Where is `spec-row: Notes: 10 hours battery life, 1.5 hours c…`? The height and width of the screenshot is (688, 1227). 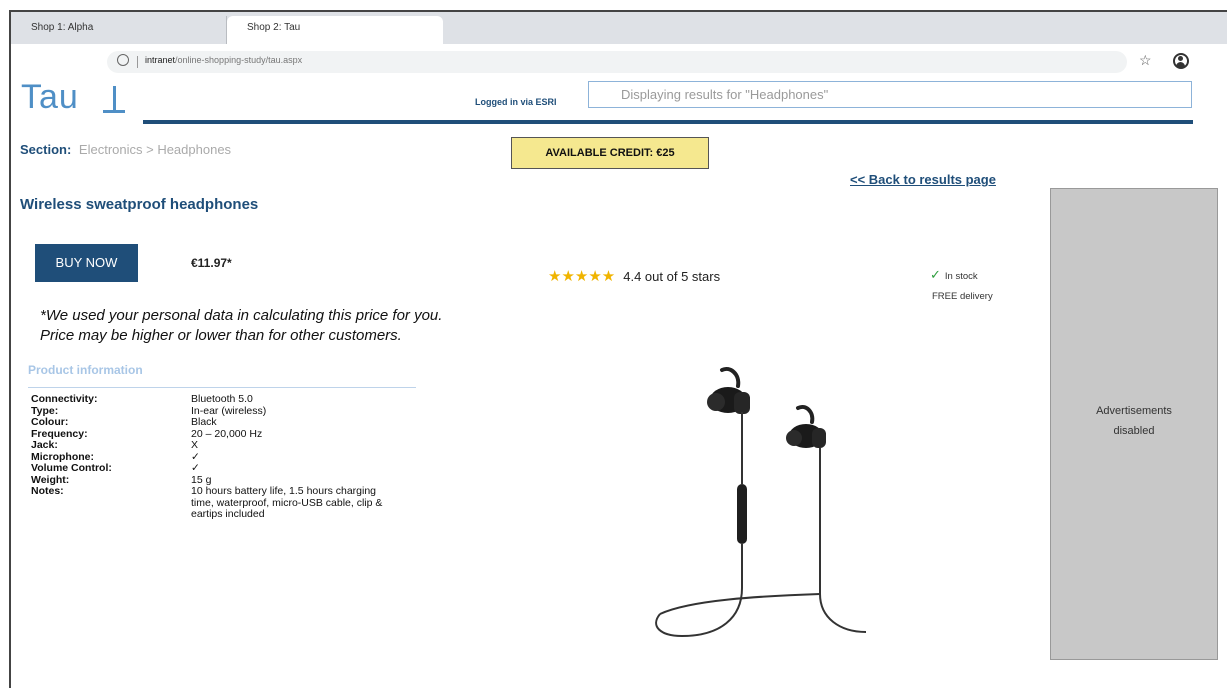 spec-row: Notes: 10 hours battery life, 1.5 hours c… is located at coordinates (211, 503).